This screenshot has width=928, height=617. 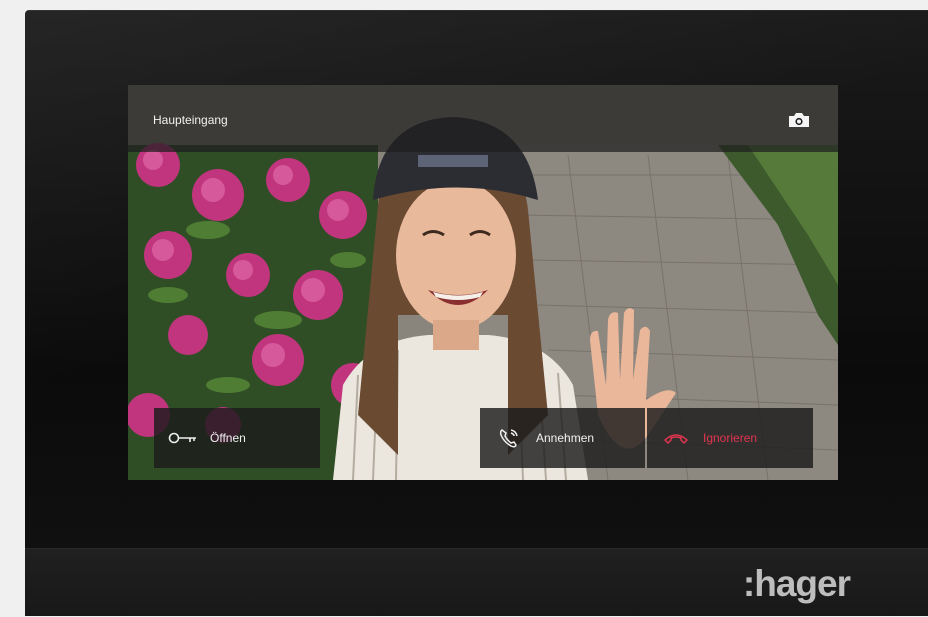 What do you see at coordinates (565, 438) in the screenshot?
I see `accept-call-label: Annehmen` at bounding box center [565, 438].